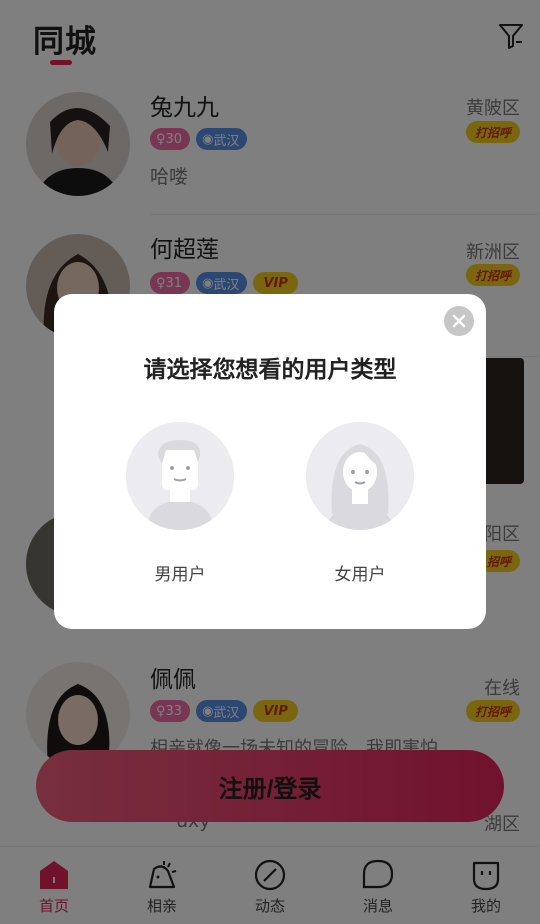 The image size is (540, 924). What do you see at coordinates (270, 370) in the screenshot?
I see `dialog-title: 请选择您想看的用户类型` at bounding box center [270, 370].